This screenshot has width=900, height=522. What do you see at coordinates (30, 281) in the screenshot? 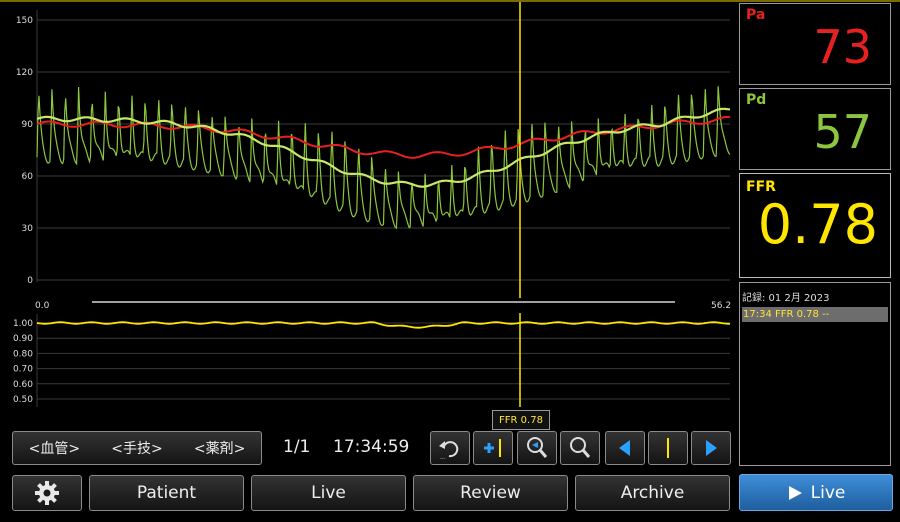
I see `pressure-tick-label: 0` at bounding box center [30, 281].